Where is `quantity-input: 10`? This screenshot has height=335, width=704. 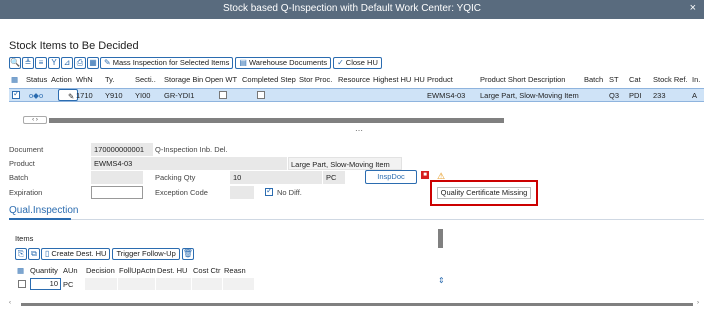 quantity-input: 10 is located at coordinates (45, 284).